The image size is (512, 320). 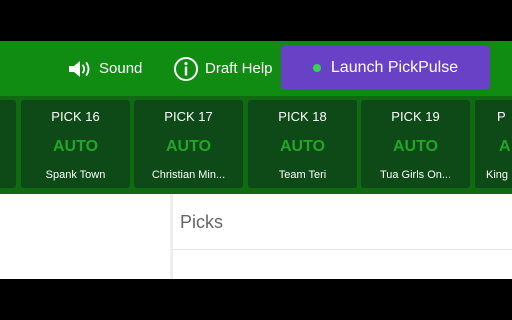 I want to click on team-name: King, so click(x=497, y=175).